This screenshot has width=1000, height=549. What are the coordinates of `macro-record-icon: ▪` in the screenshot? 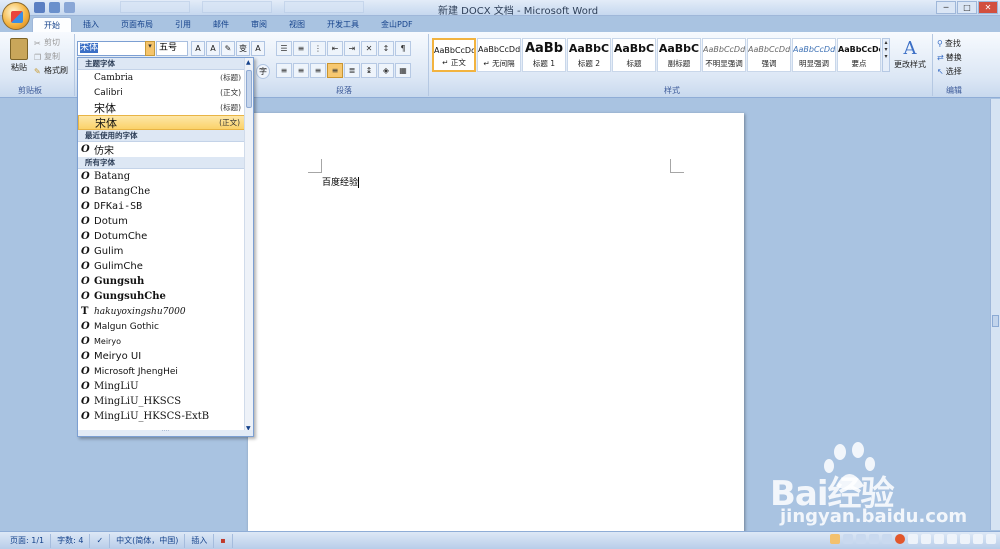 It's located at (223, 540).